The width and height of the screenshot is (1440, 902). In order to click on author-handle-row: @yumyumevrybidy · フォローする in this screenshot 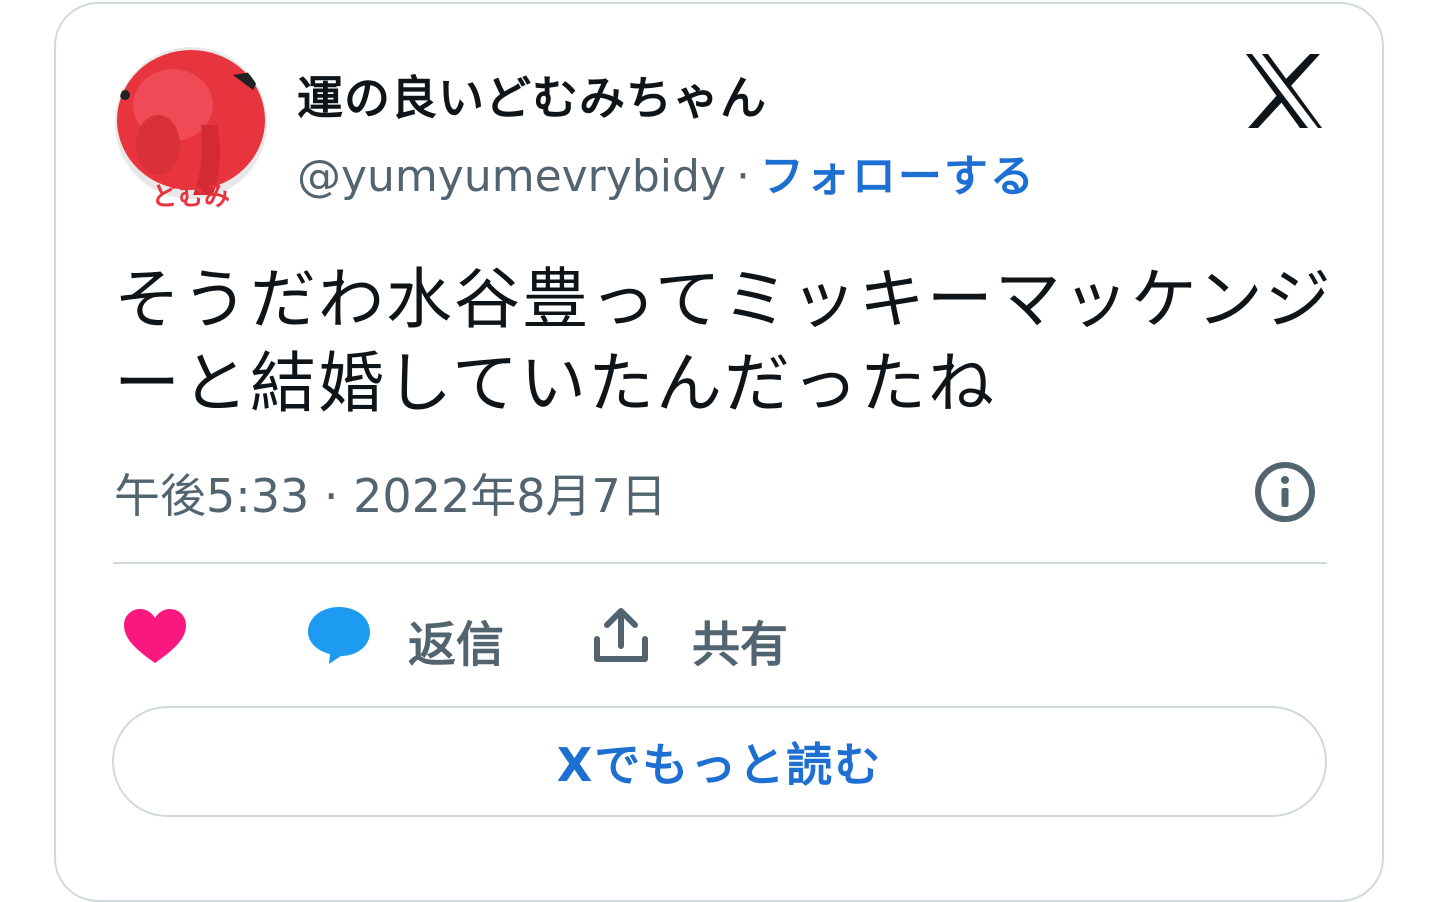, I will do `click(666, 172)`.